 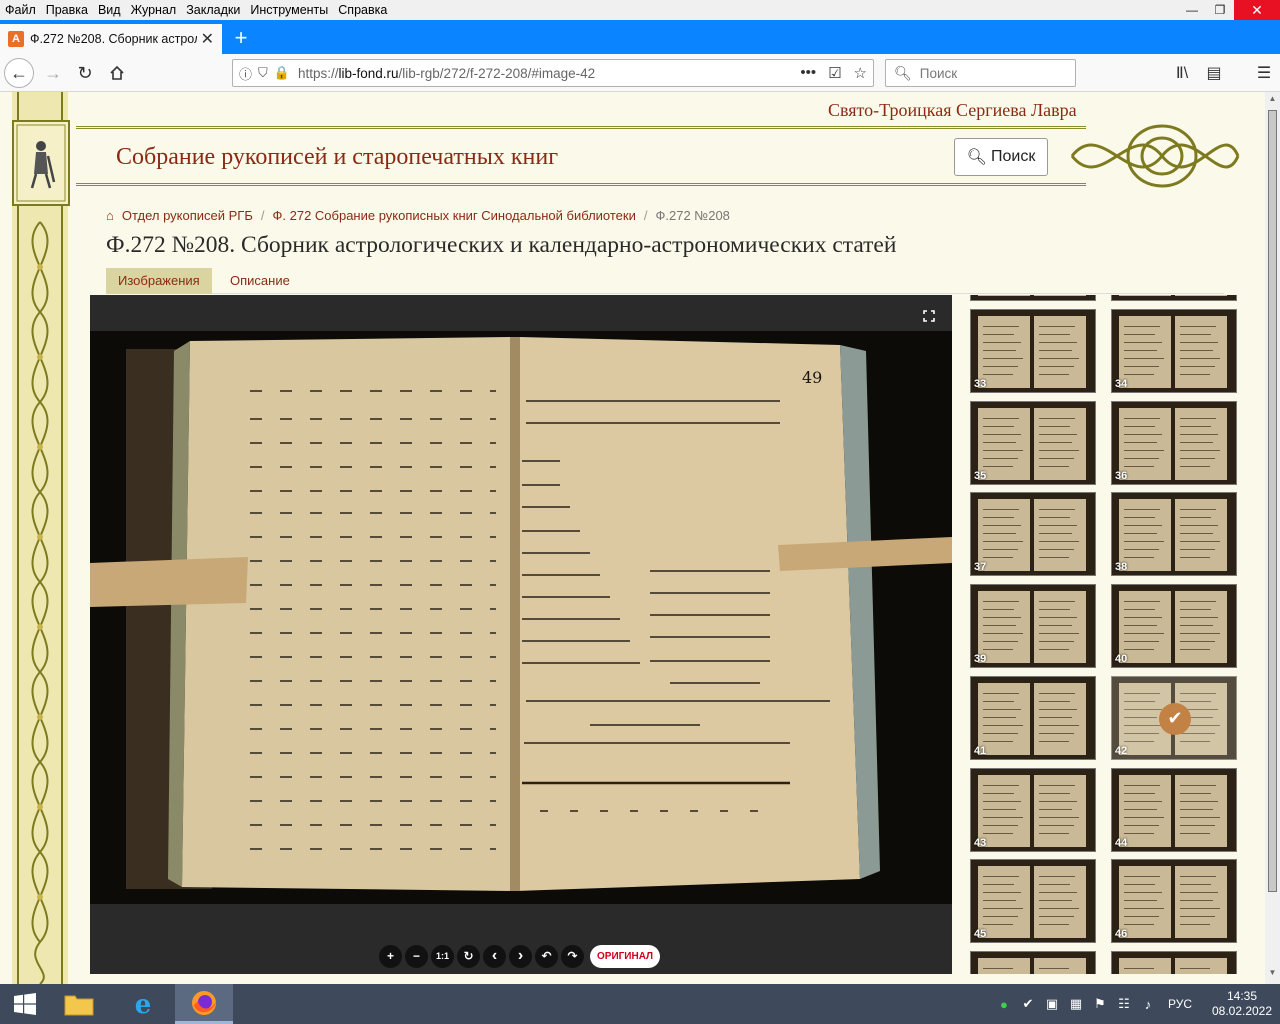 What do you see at coordinates (1174, 809) in the screenshot?
I see `thumbnail-item: 44` at bounding box center [1174, 809].